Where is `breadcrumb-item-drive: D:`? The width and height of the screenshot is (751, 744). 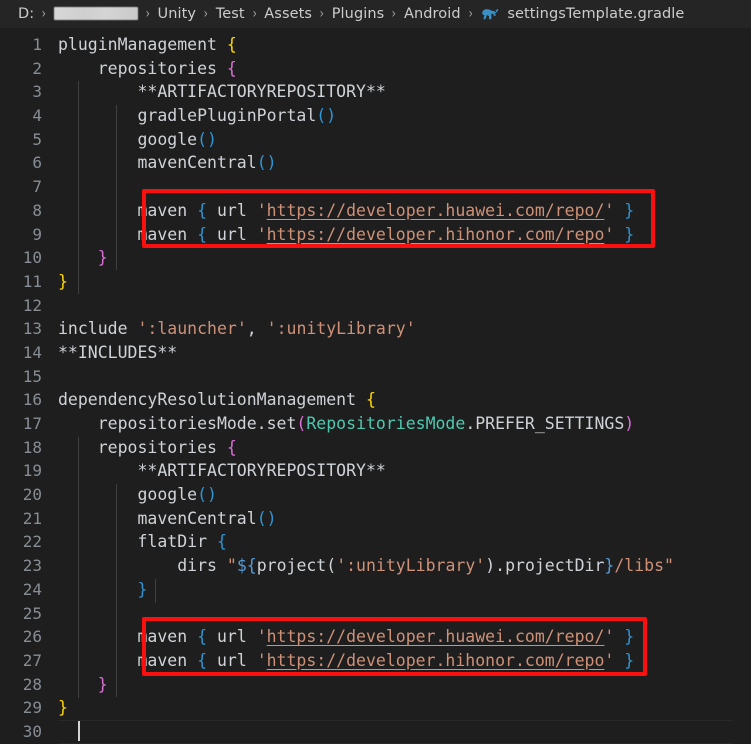 breadcrumb-item-drive: D: is located at coordinates (26, 14).